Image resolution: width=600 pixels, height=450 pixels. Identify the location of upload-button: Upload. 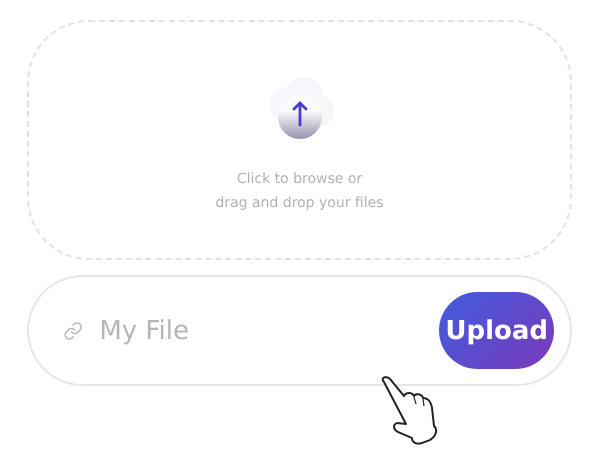
(496, 330).